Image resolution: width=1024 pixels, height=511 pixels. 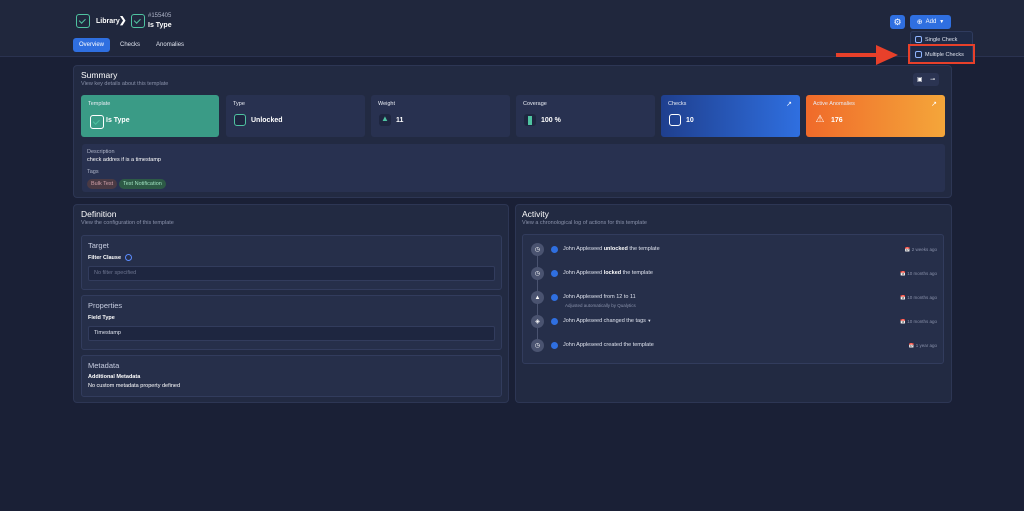 I want to click on card-label: Coverage, so click(x=535, y=104).